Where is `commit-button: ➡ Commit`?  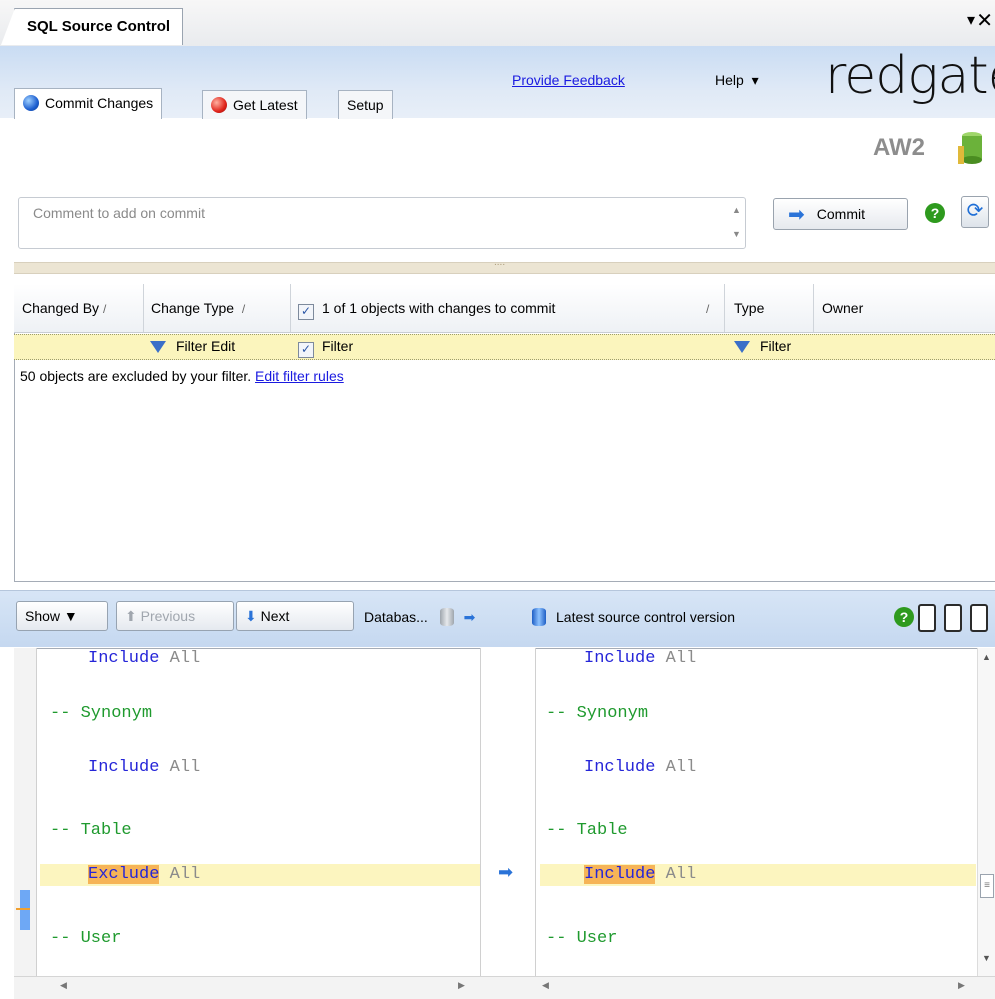 commit-button: ➡ Commit is located at coordinates (840, 214).